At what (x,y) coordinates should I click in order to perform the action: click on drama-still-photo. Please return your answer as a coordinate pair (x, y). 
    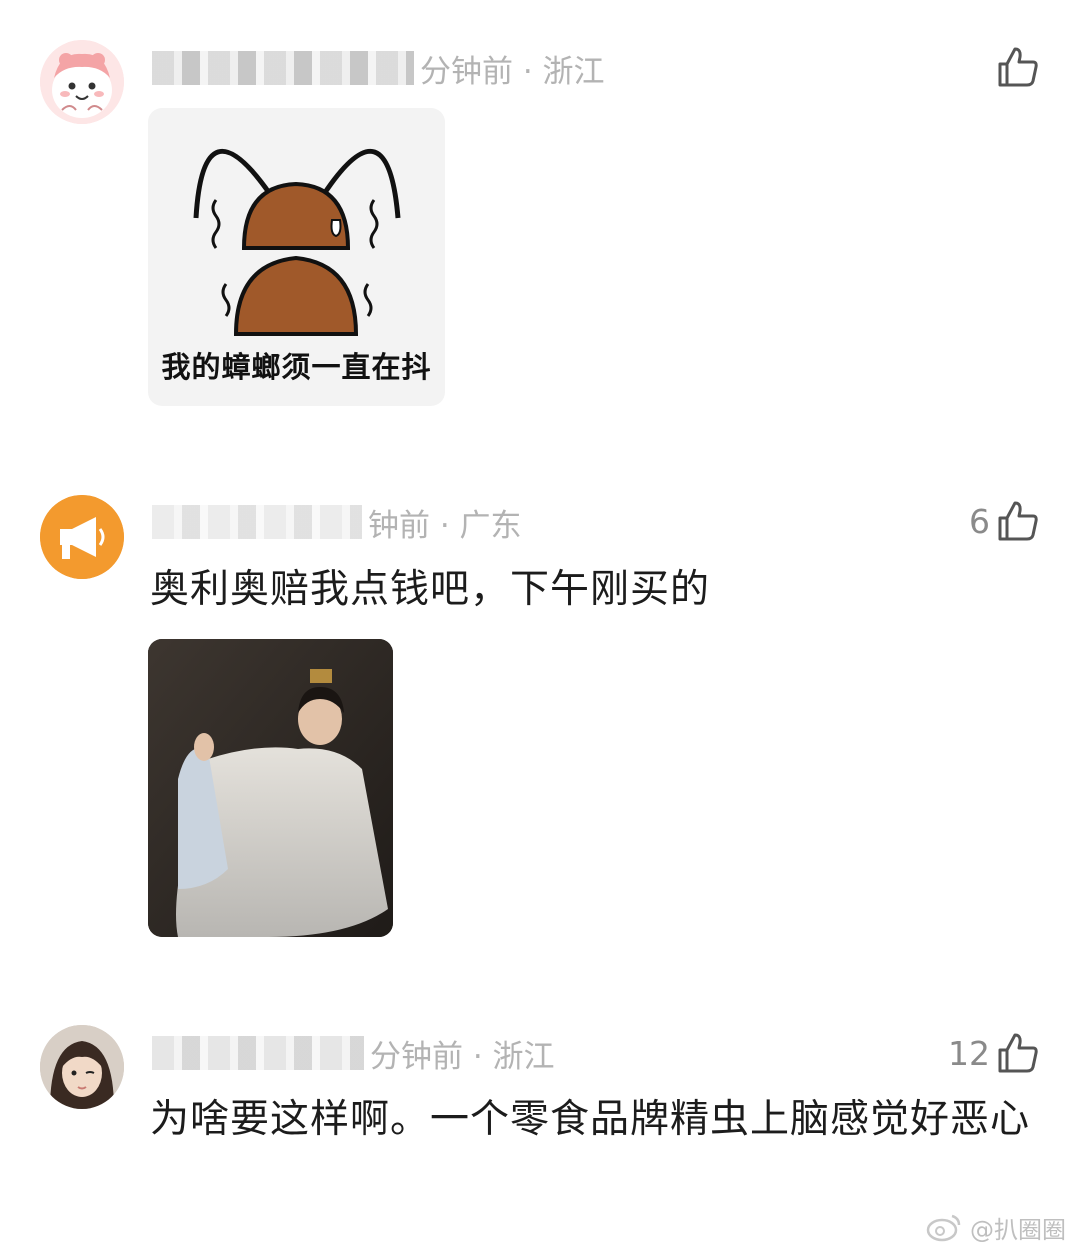
    Looking at the image, I should click on (270, 788).